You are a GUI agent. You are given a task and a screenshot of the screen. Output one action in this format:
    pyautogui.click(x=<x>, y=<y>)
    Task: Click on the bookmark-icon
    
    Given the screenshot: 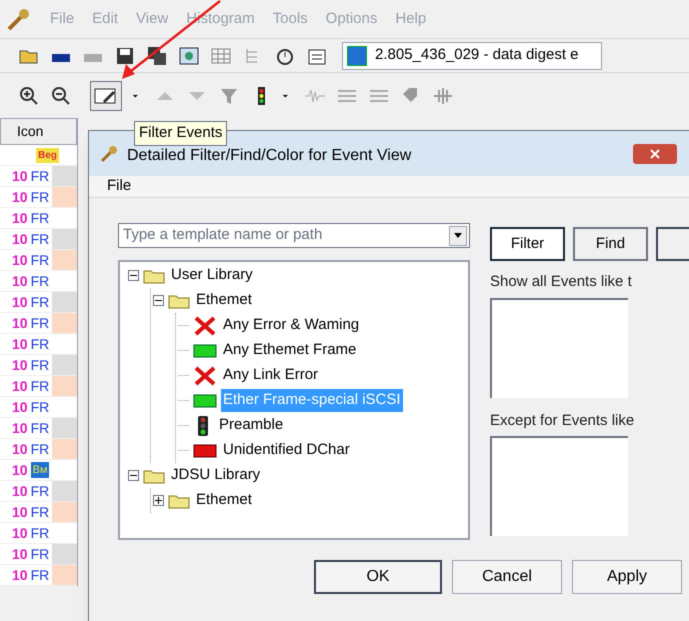 What is the action you would take?
    pyautogui.click(x=357, y=56)
    